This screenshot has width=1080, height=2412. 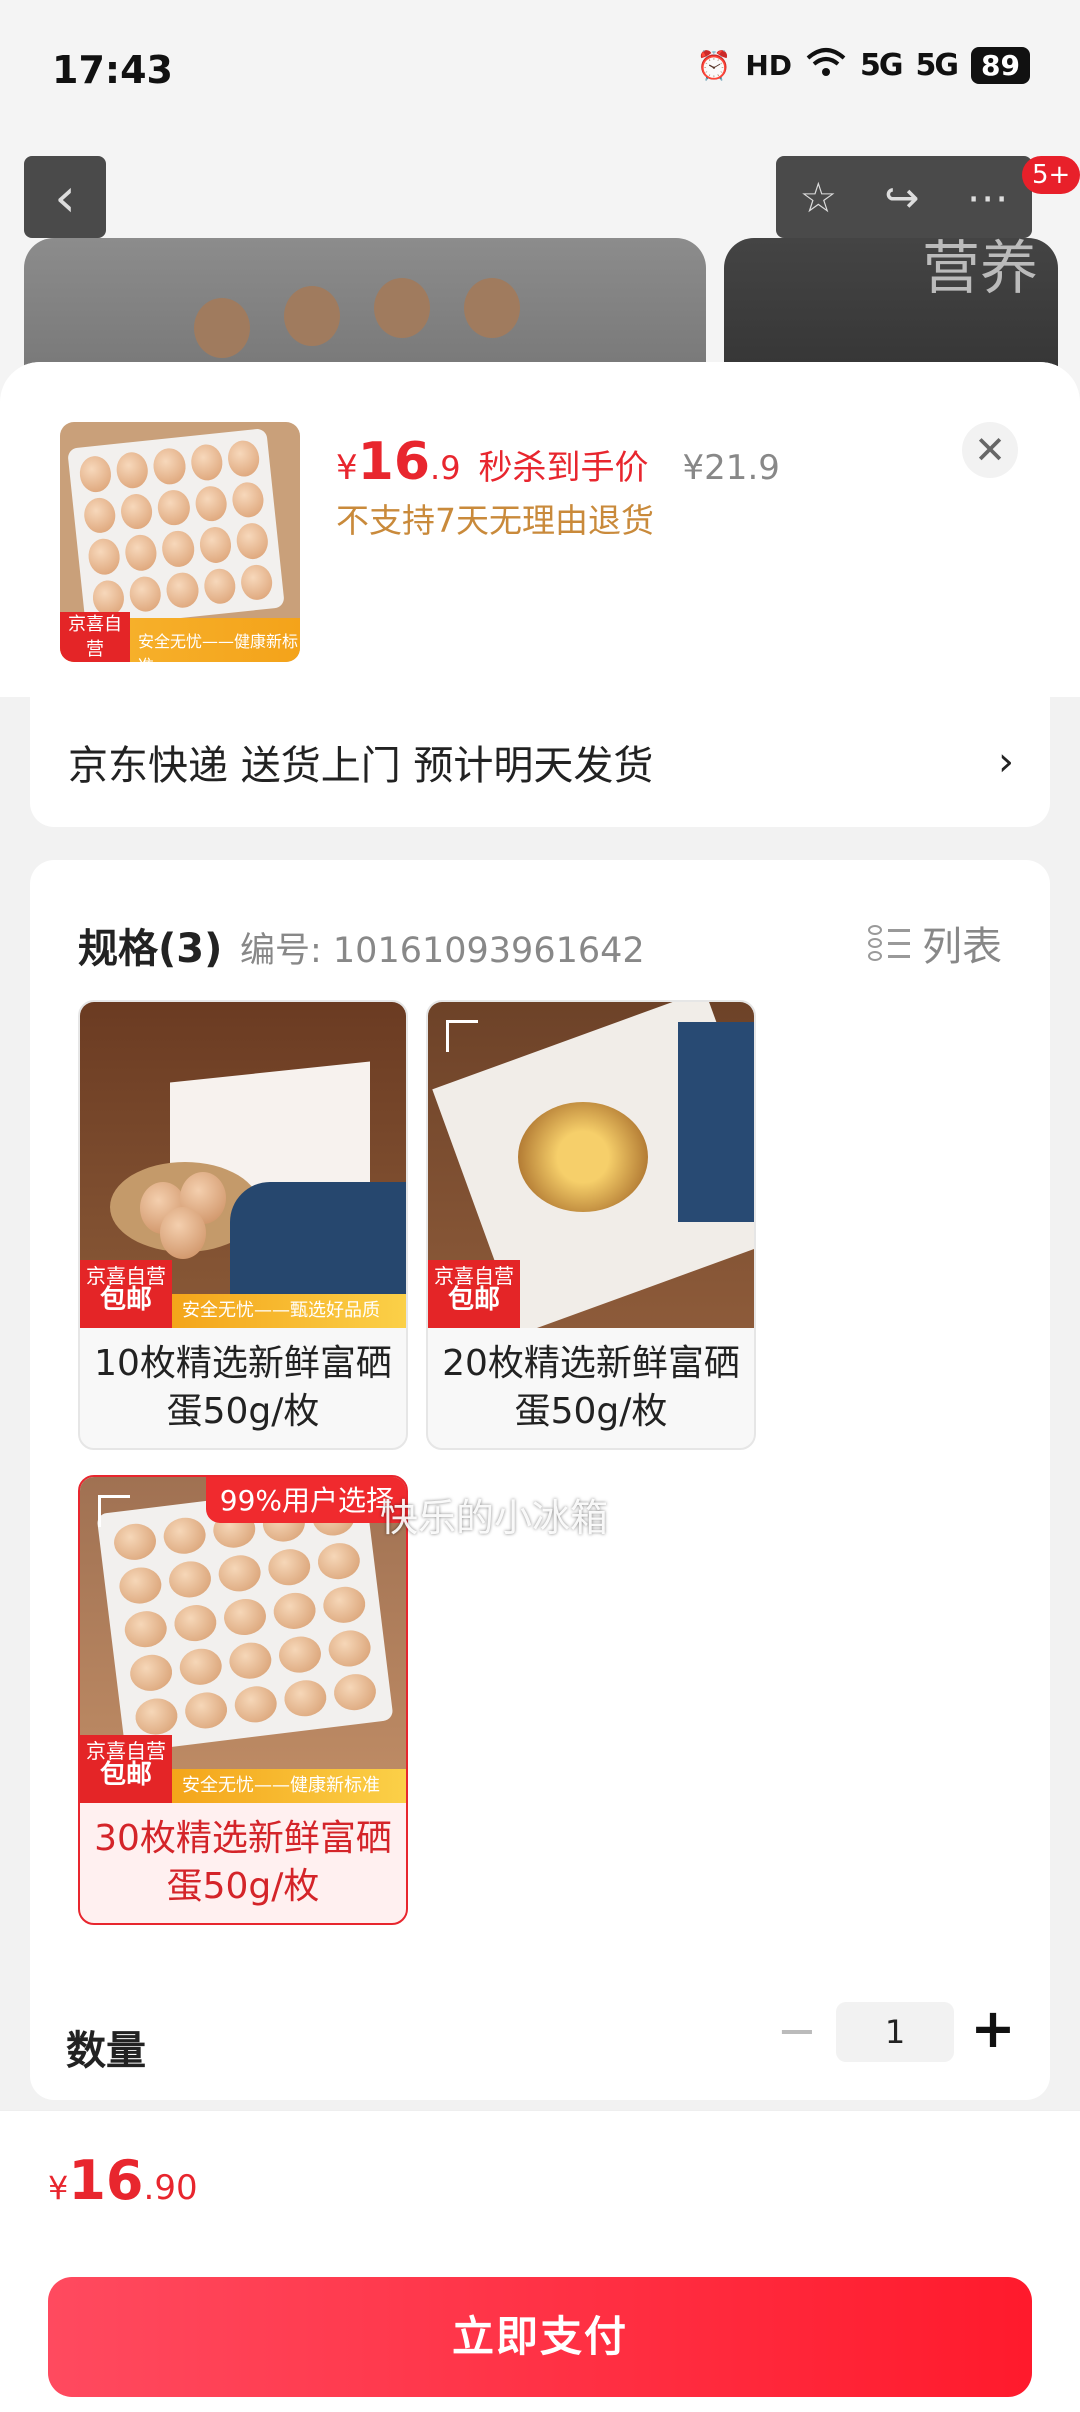 I want to click on chevron-left-icon: ‹, so click(x=65, y=197).